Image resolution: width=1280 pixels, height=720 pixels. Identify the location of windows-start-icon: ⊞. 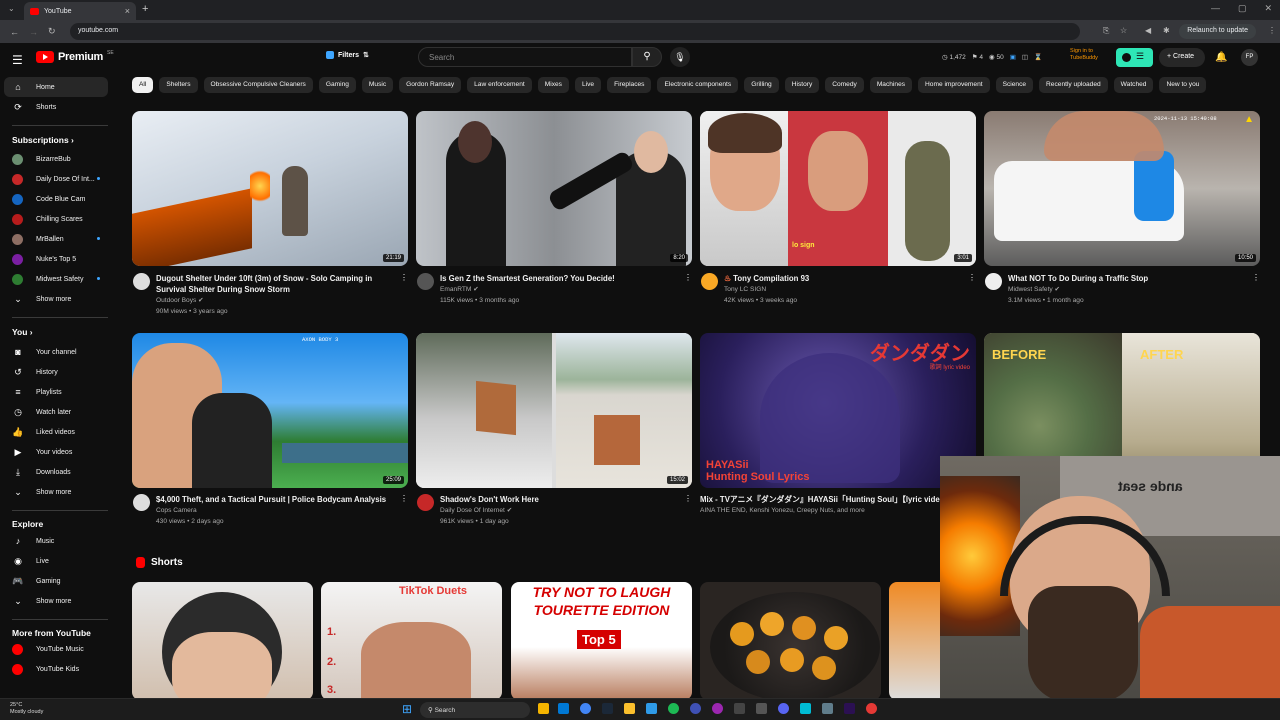
(407, 709).